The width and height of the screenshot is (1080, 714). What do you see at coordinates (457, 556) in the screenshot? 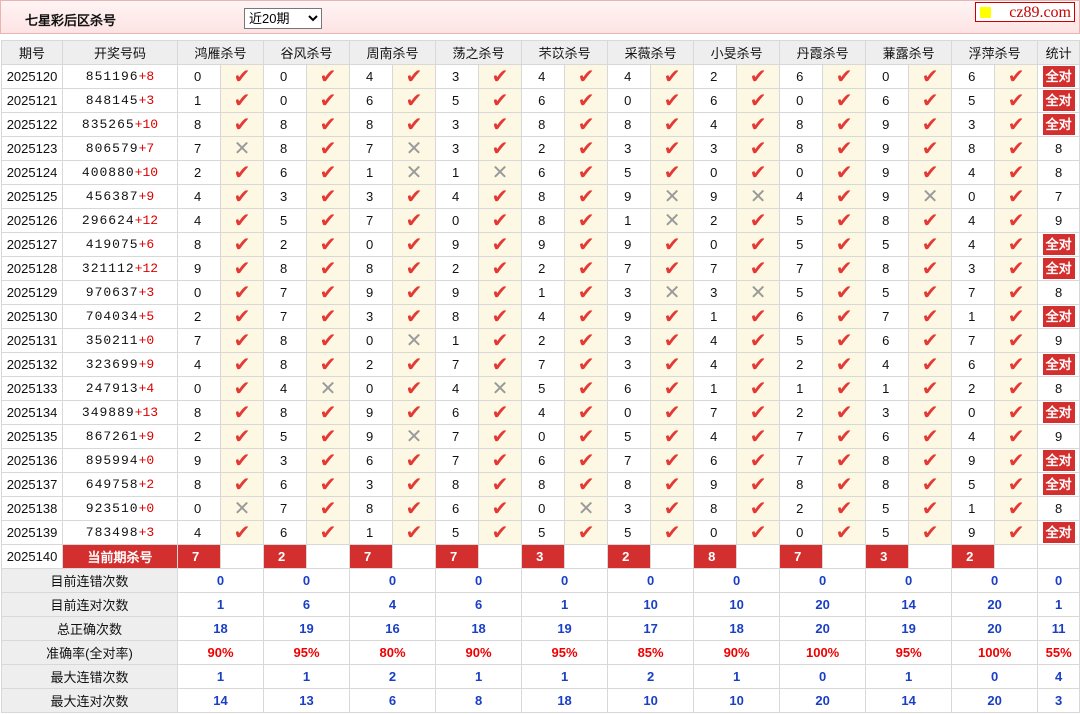
I see `current-kill-value: 7` at bounding box center [457, 556].